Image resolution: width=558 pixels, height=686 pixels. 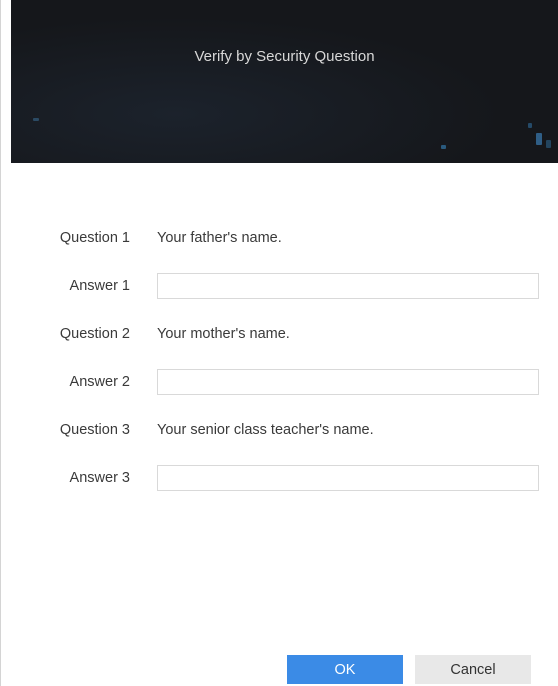 I want to click on question-2-label: Question 2, so click(x=94, y=334).